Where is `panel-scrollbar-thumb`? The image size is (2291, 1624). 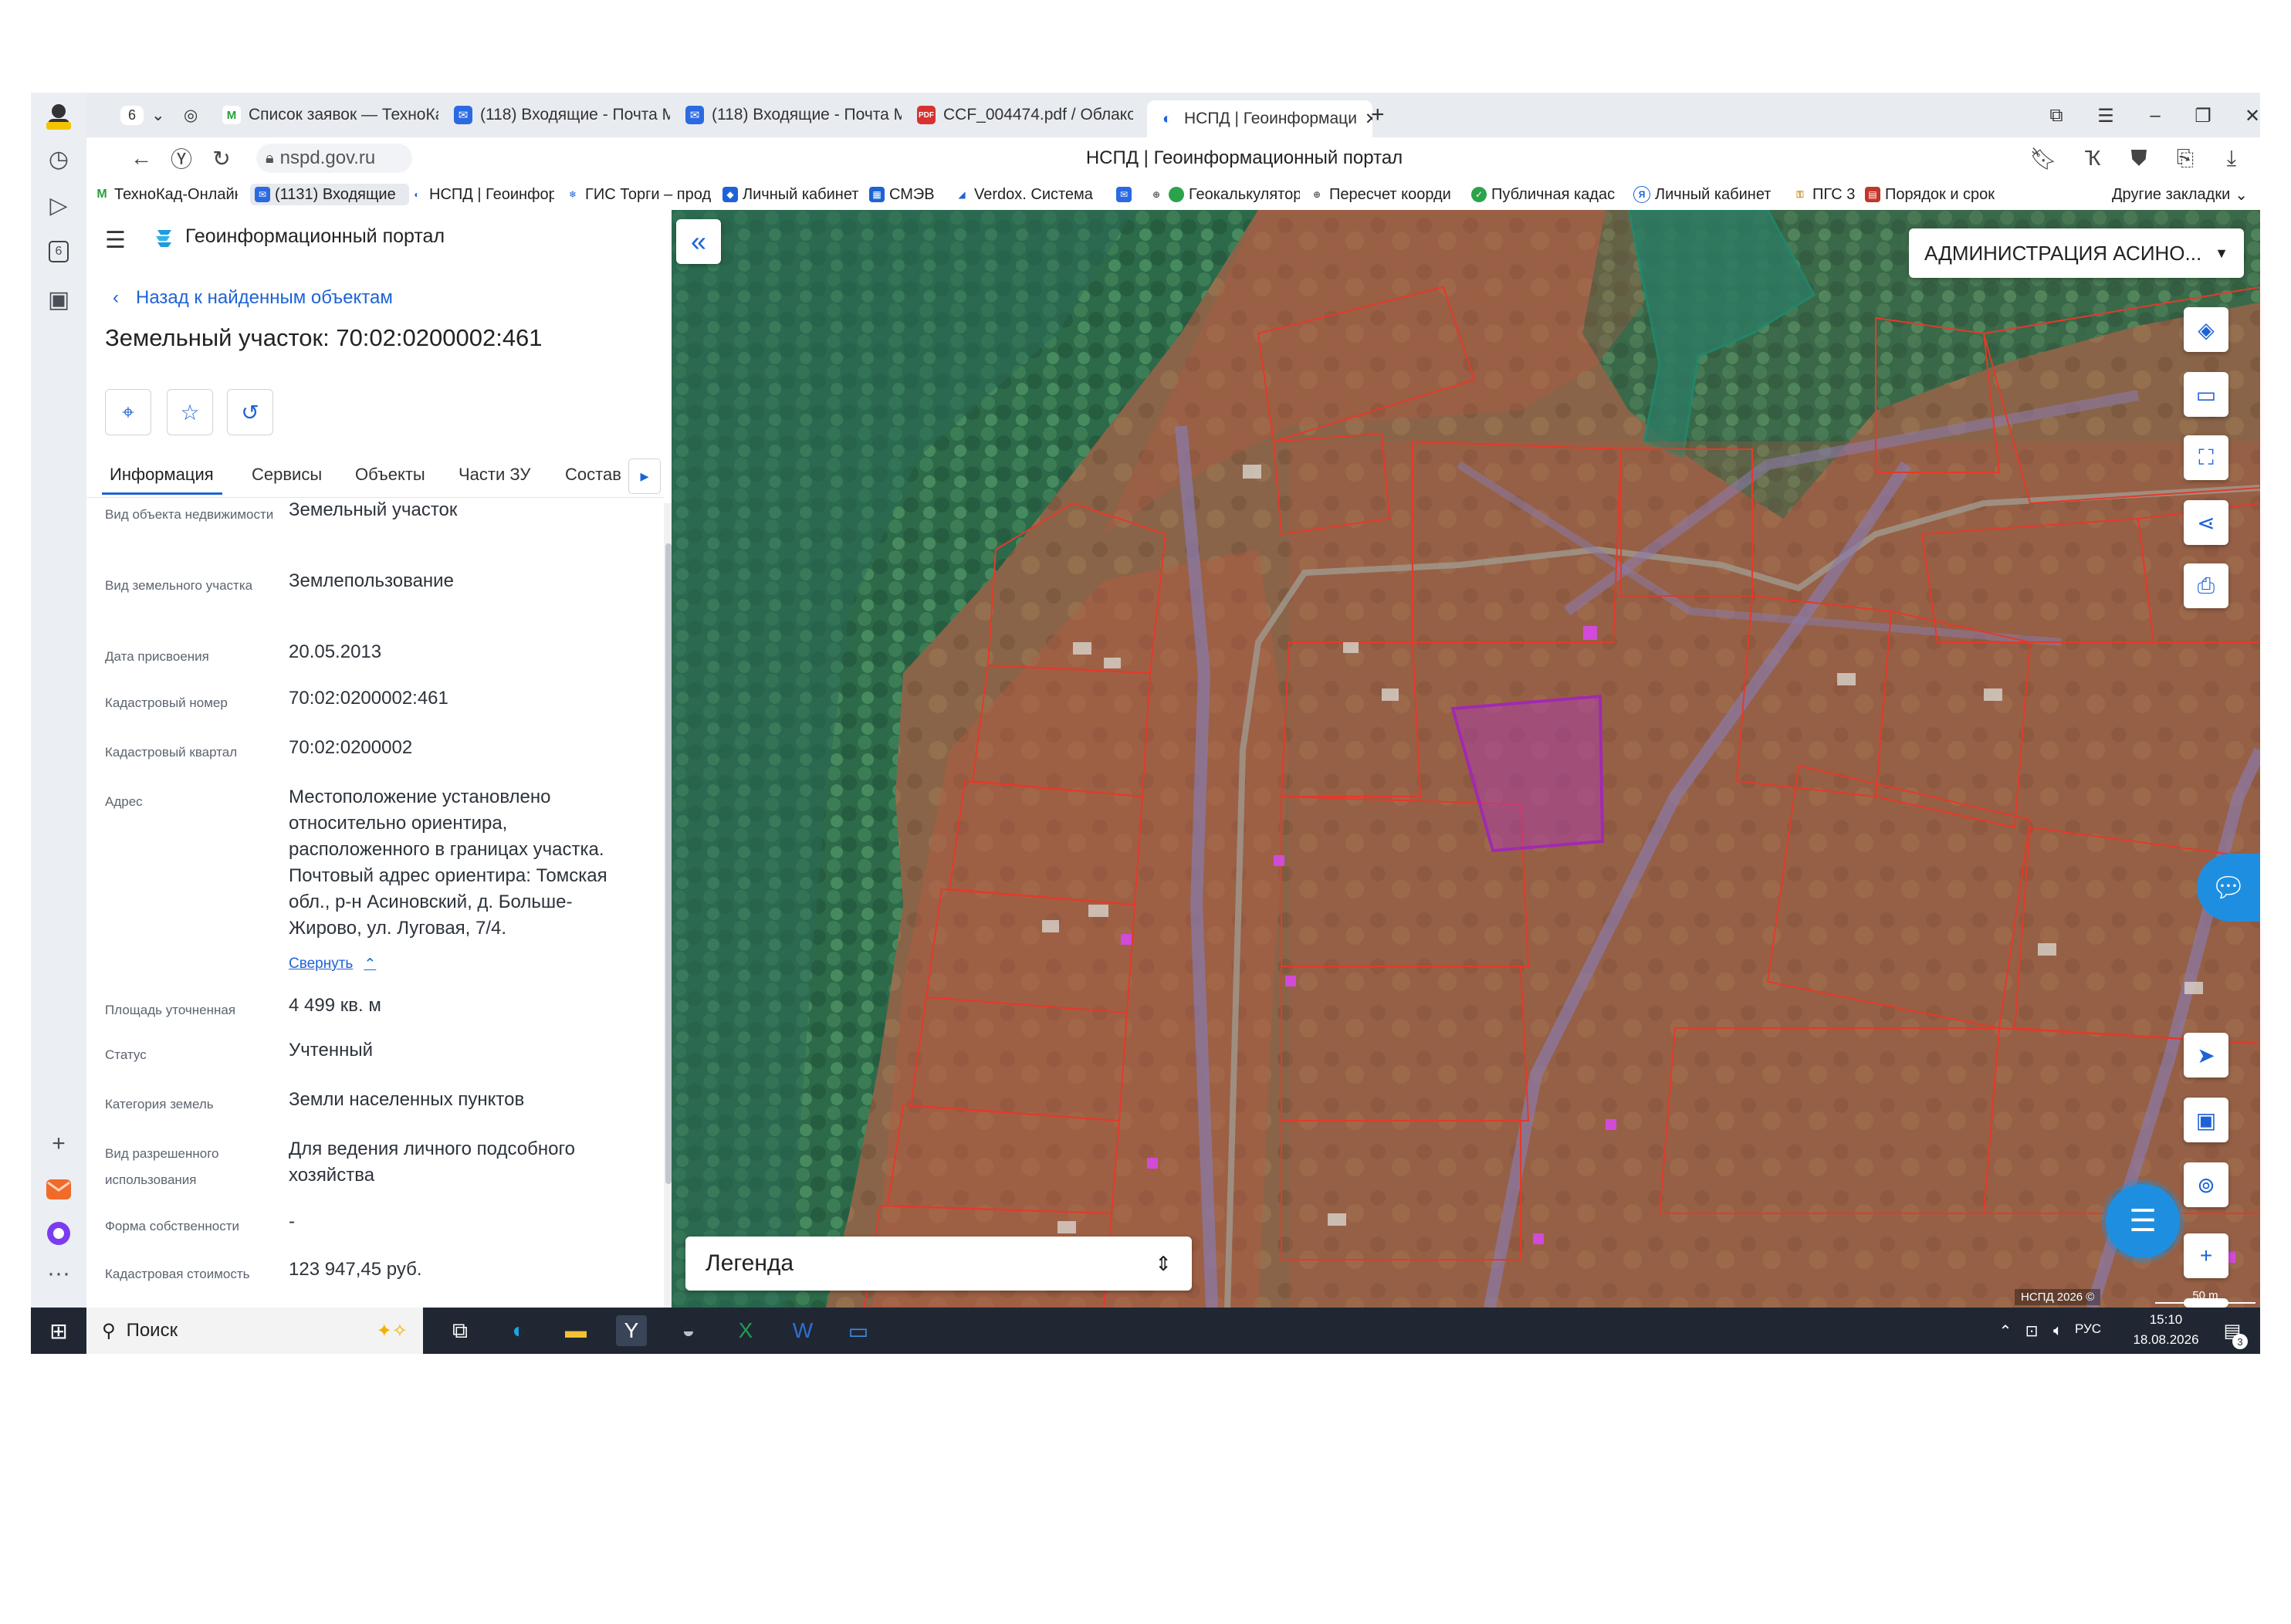
panel-scrollbar-thumb is located at coordinates (668, 864).